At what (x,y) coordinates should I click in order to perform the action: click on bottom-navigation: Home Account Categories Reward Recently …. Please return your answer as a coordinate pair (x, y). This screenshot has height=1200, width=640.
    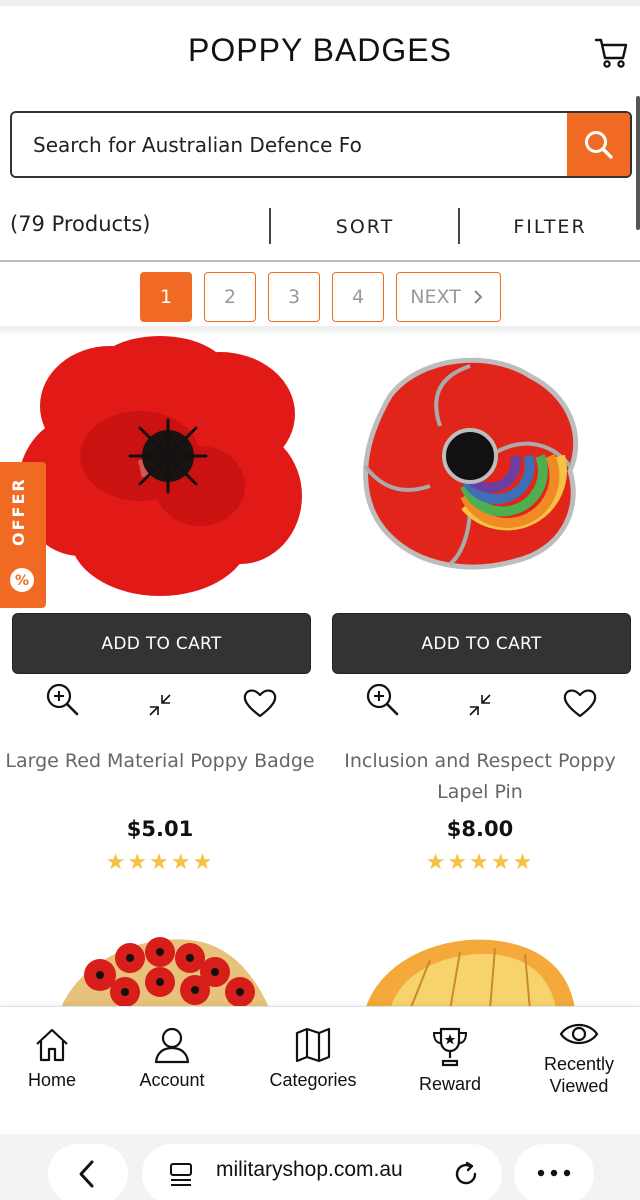
    Looking at the image, I should click on (320, 1070).